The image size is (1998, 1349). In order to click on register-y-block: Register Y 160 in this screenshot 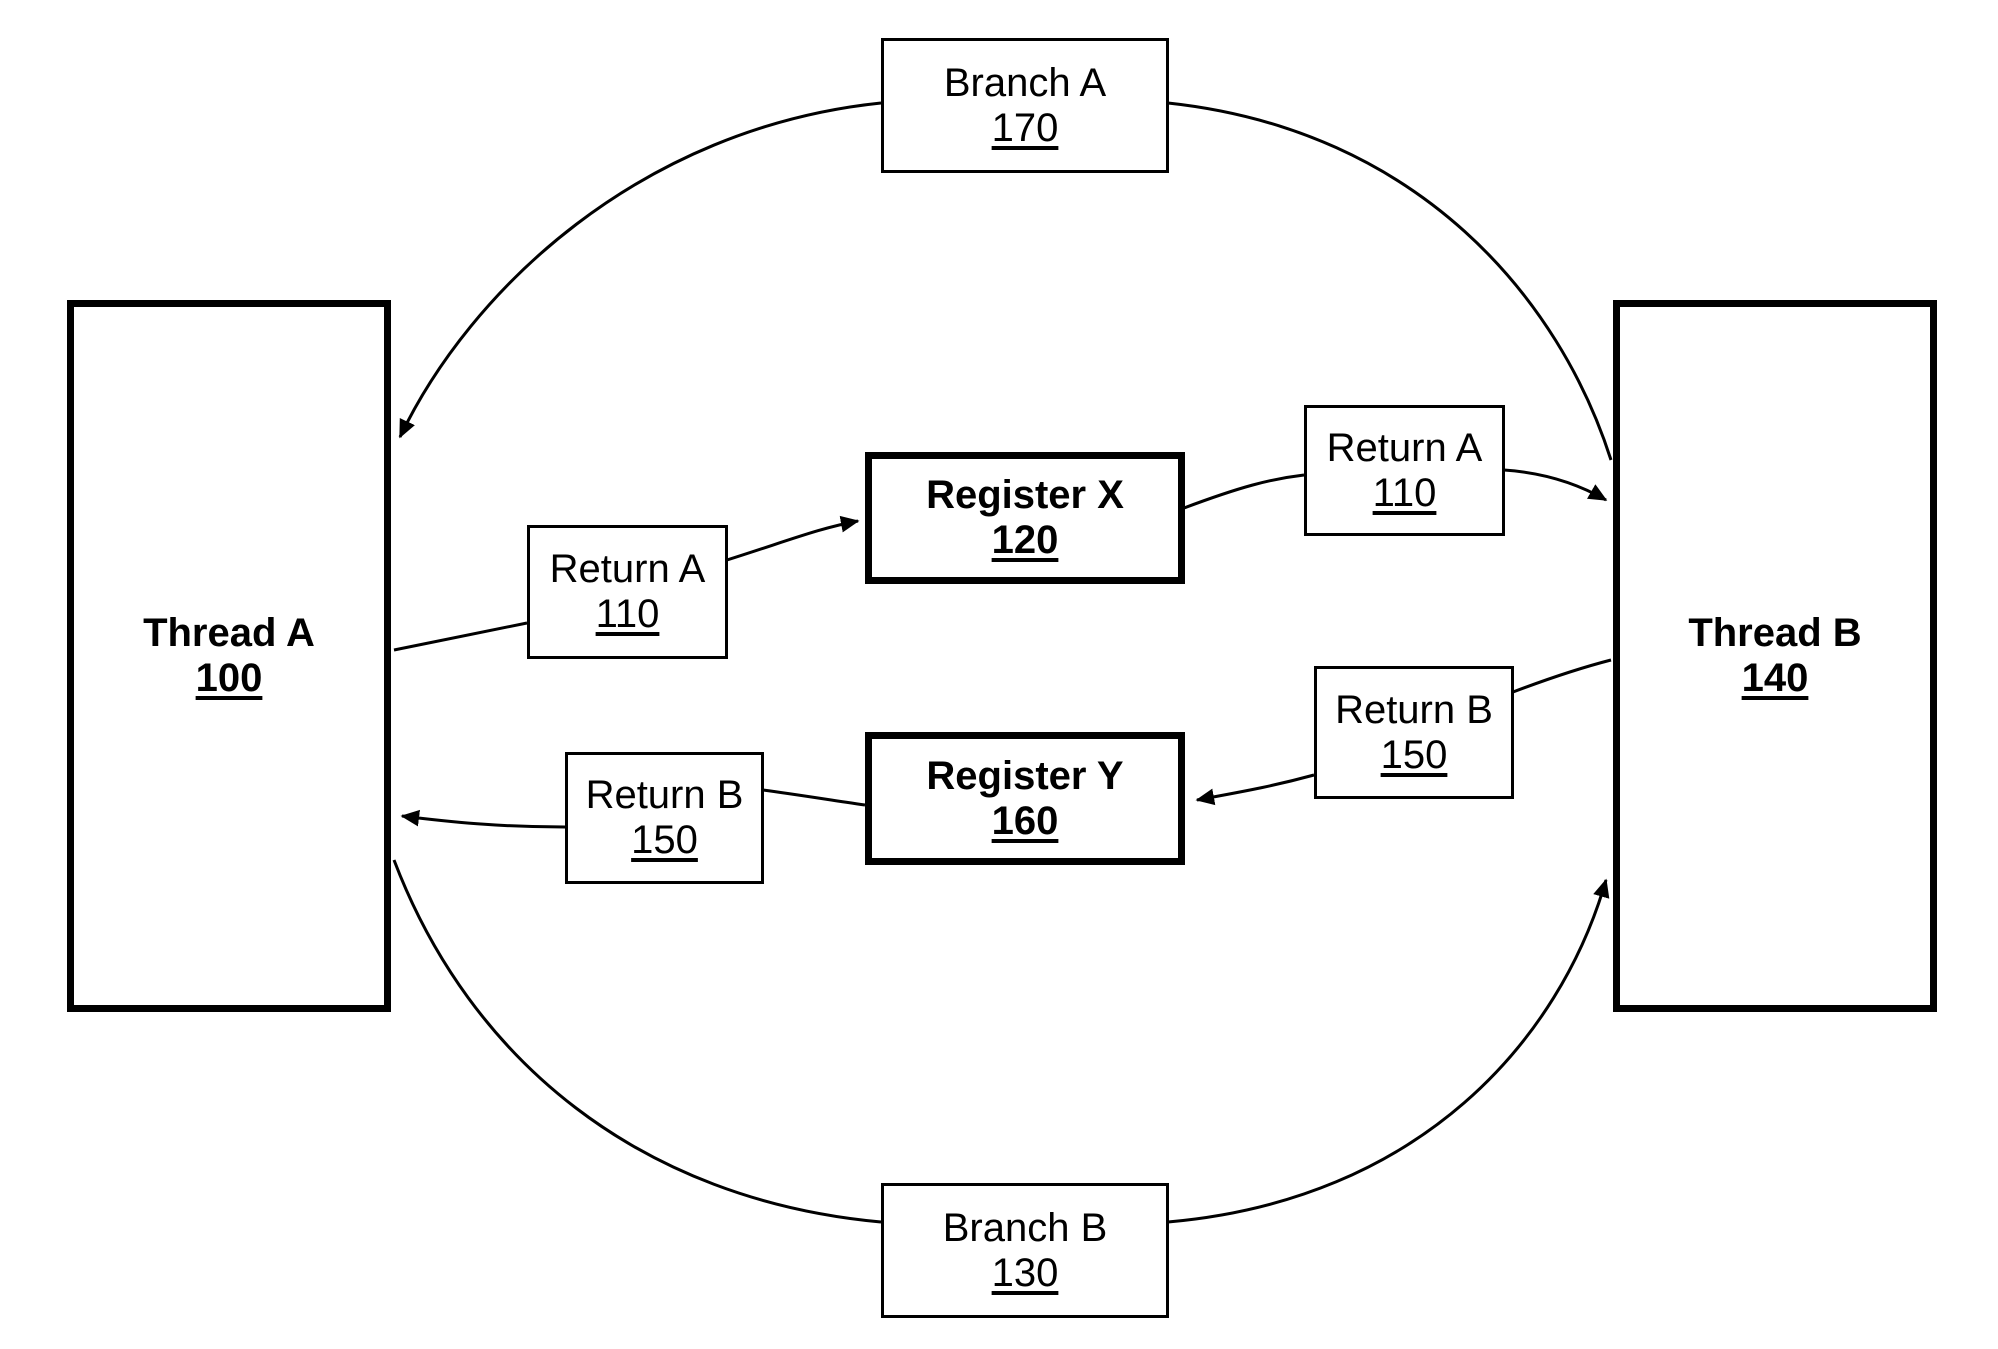, I will do `click(1025, 798)`.